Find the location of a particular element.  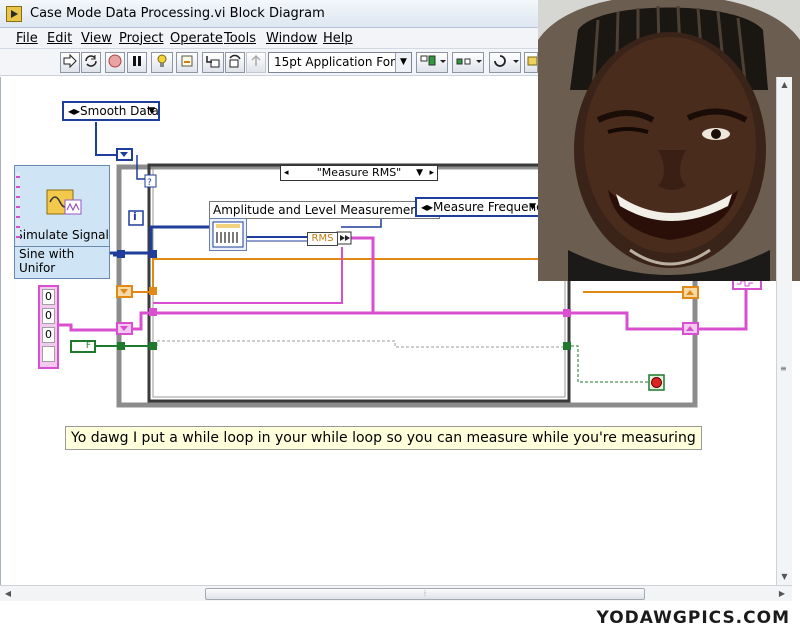

express-vi-label: Amplitude and Level Measurements2 is located at coordinates (325, 210).